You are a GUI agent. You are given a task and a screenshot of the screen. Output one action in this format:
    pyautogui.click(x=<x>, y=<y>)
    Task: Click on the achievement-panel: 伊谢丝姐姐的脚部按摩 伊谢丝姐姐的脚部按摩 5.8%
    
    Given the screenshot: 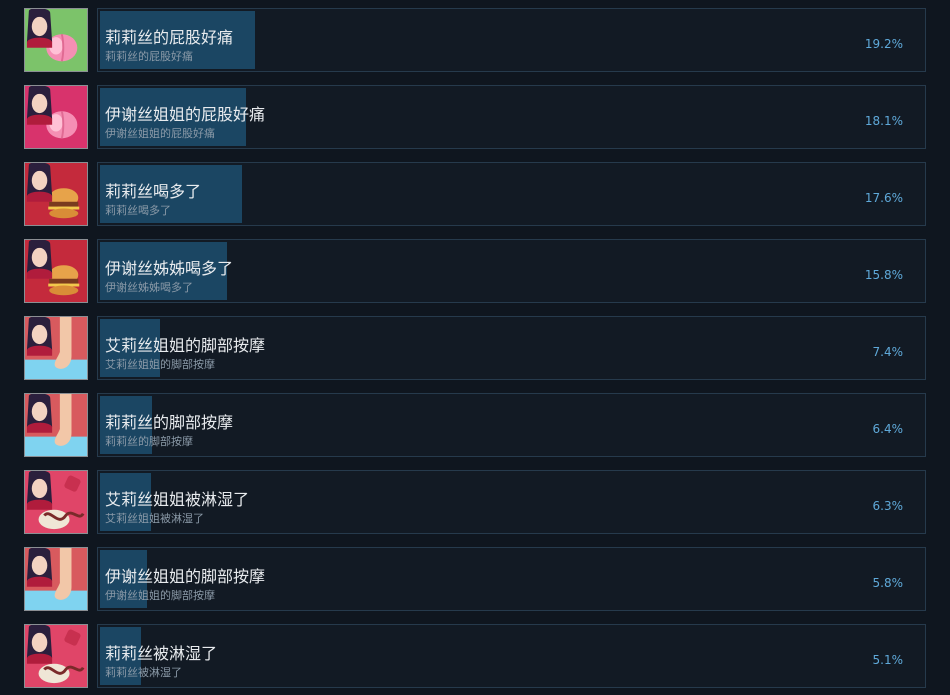 What is the action you would take?
    pyautogui.click(x=511, y=579)
    